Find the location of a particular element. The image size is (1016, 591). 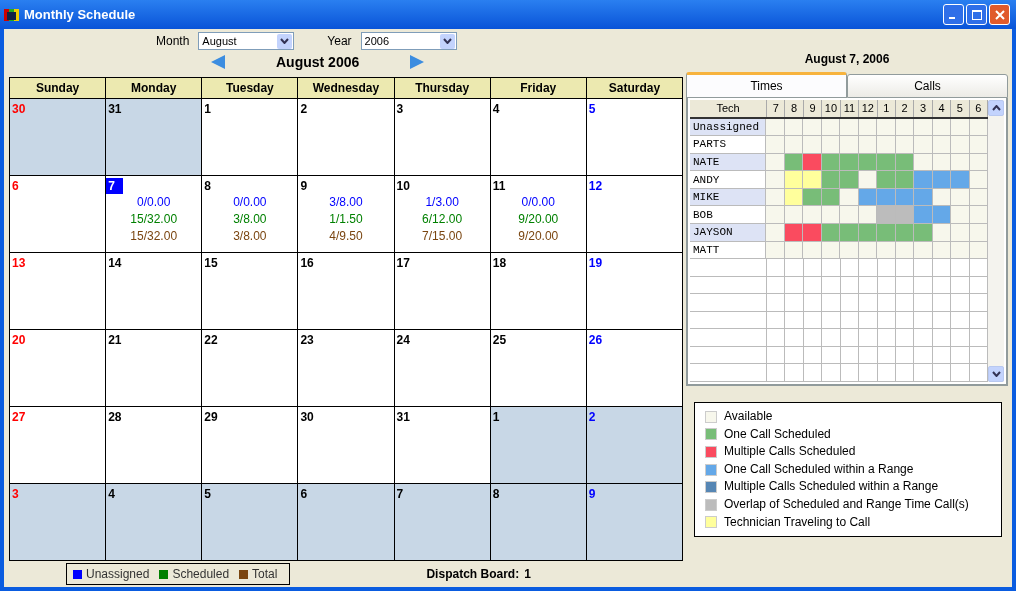

day-number: 9 is located at coordinates (592, 494).